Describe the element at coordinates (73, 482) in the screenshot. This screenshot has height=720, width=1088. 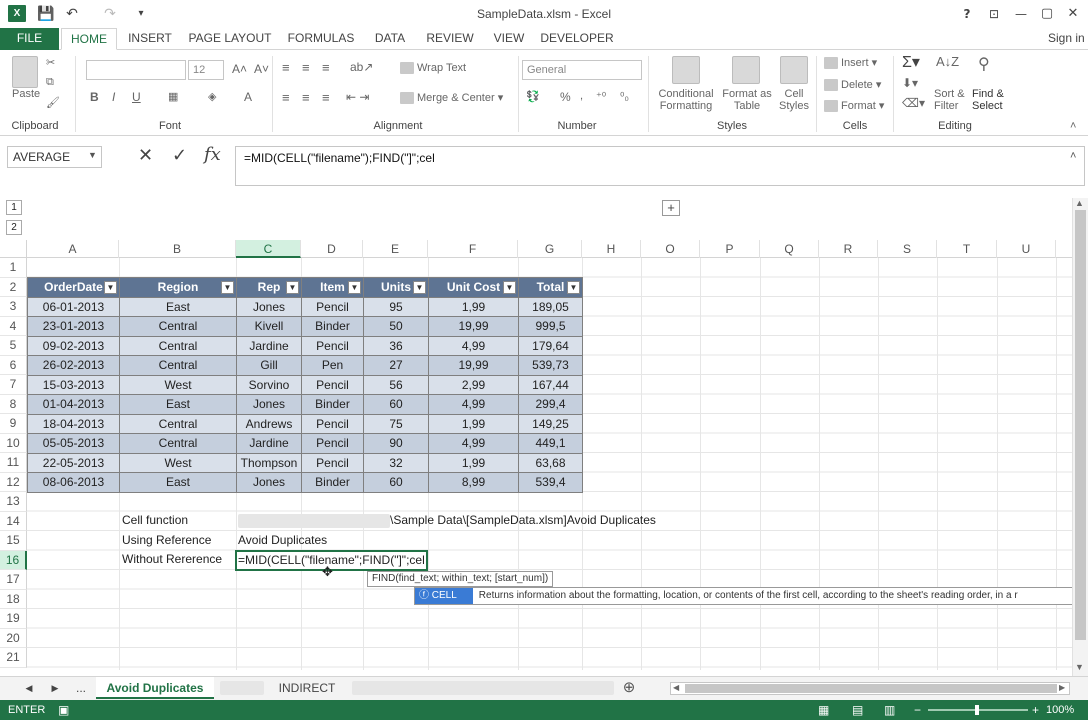
I see `table-cell: 08-06-2013` at that location.